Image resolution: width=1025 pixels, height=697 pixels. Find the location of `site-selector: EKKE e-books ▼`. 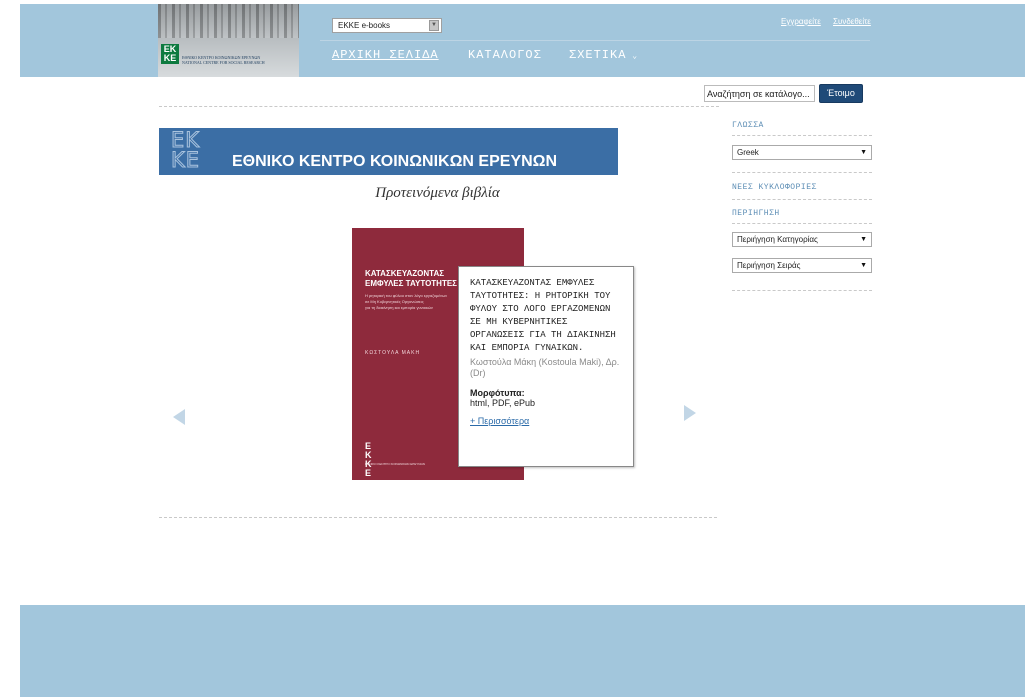

site-selector: EKKE e-books ▼ is located at coordinates (387, 25).